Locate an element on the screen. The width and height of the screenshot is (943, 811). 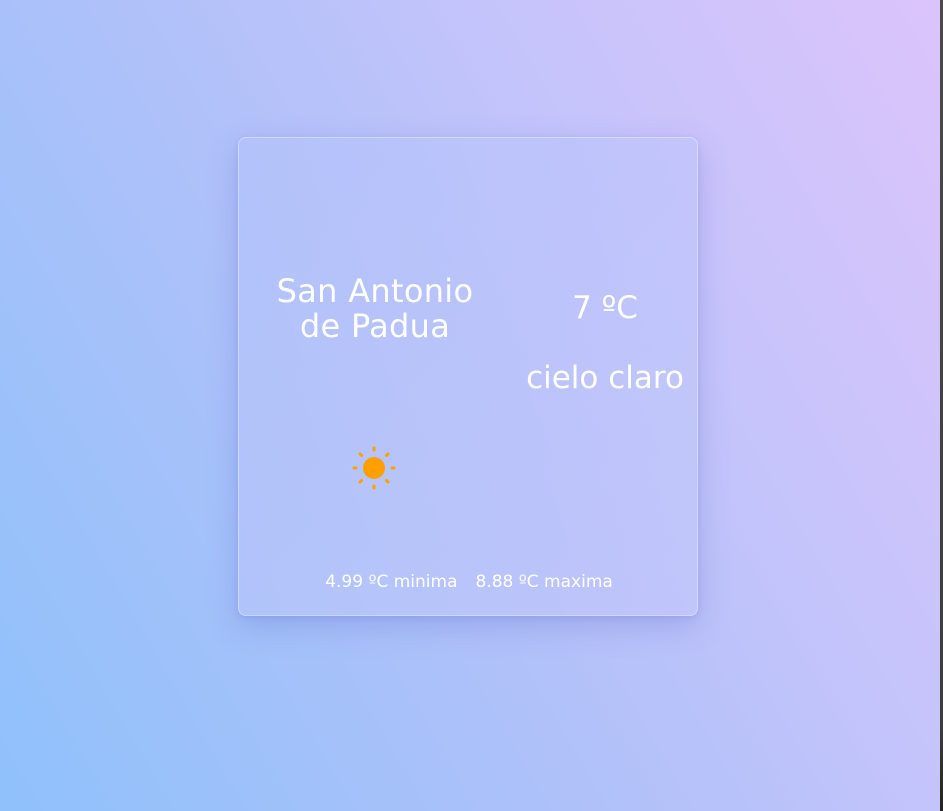
min-temperature: 4.99 ºC minima is located at coordinates (391, 582).